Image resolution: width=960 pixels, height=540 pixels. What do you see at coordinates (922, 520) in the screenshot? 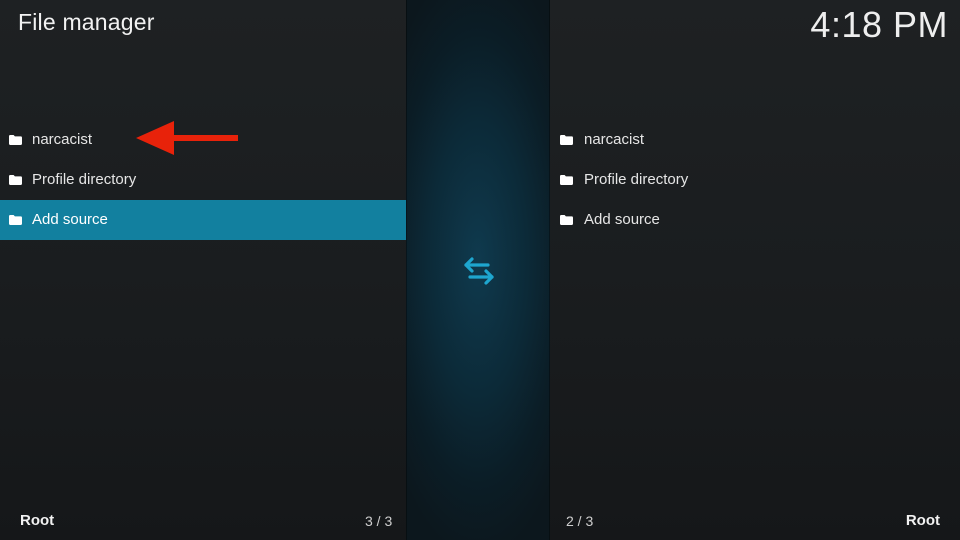
I see `right-footer-path: Root` at bounding box center [922, 520].